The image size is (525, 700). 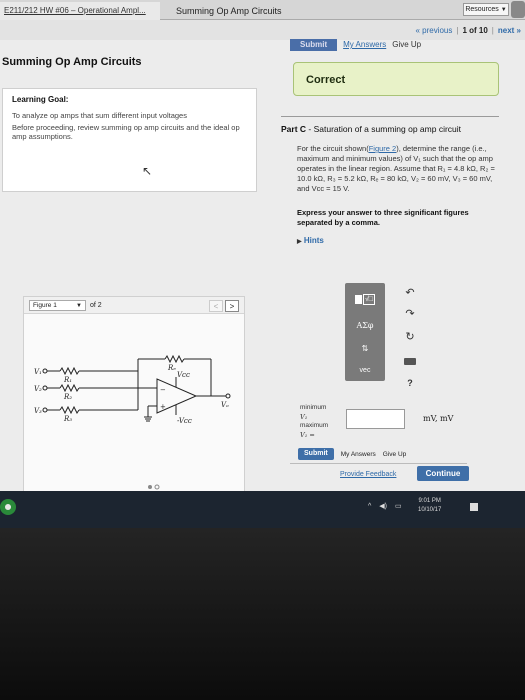 What do you see at coordinates (69, 388) in the screenshot?
I see `resistor-r2` at bounding box center [69, 388].